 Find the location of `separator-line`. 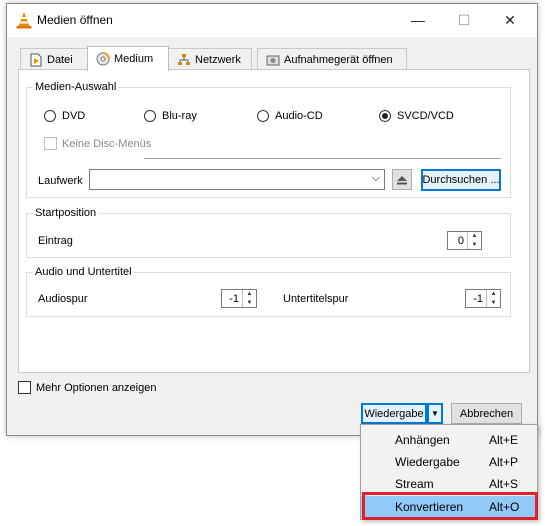

separator-line is located at coordinates (322, 158).